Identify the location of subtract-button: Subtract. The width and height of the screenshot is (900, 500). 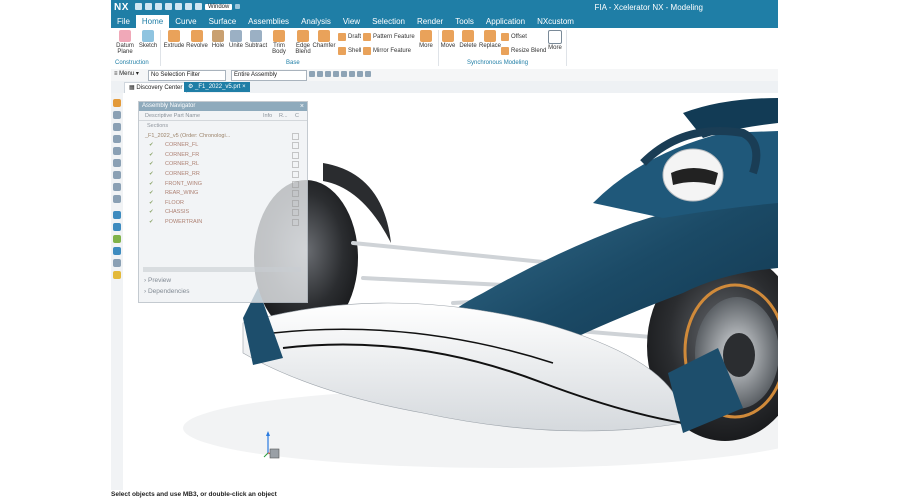
(256, 44).